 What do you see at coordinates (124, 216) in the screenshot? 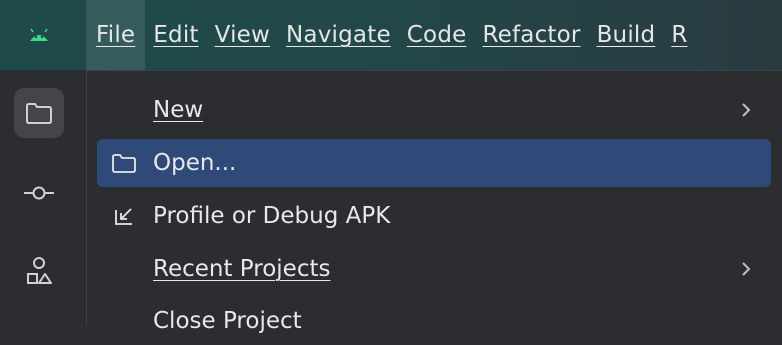
I see `import-arrow-icon` at bounding box center [124, 216].